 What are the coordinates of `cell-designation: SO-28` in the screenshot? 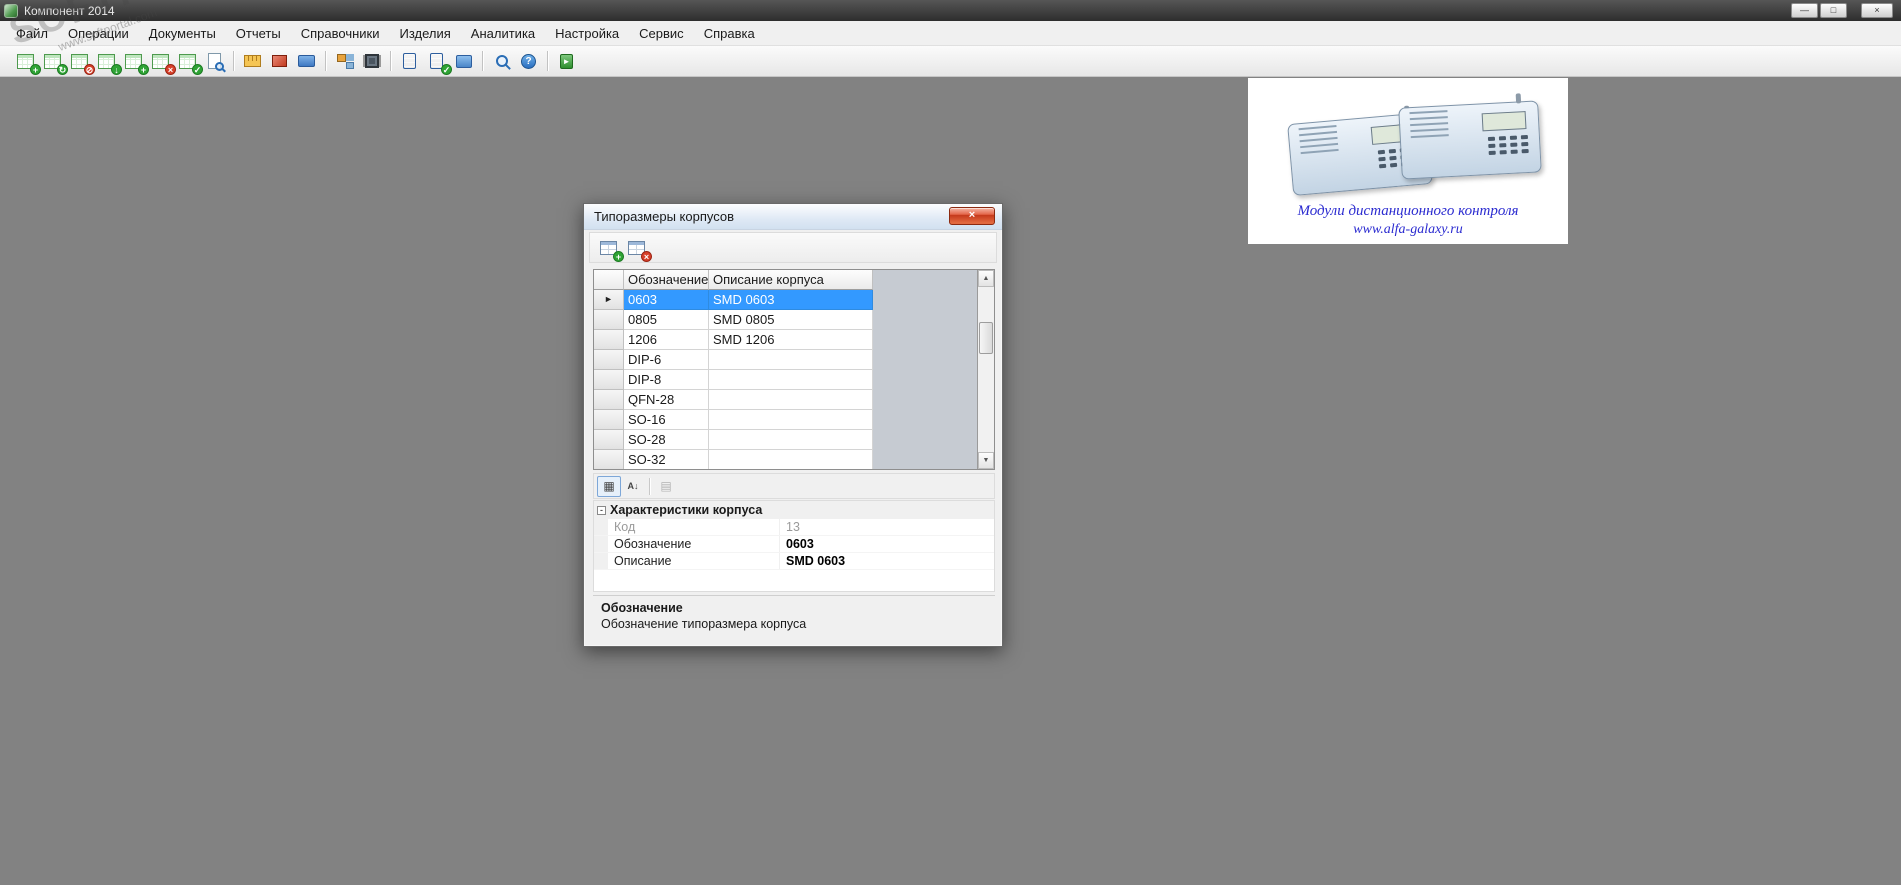 It's located at (666, 440).